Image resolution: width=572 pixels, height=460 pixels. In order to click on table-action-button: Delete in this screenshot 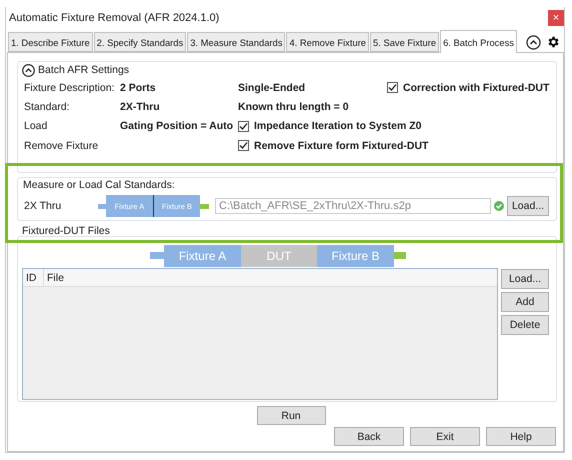, I will do `click(525, 325)`.